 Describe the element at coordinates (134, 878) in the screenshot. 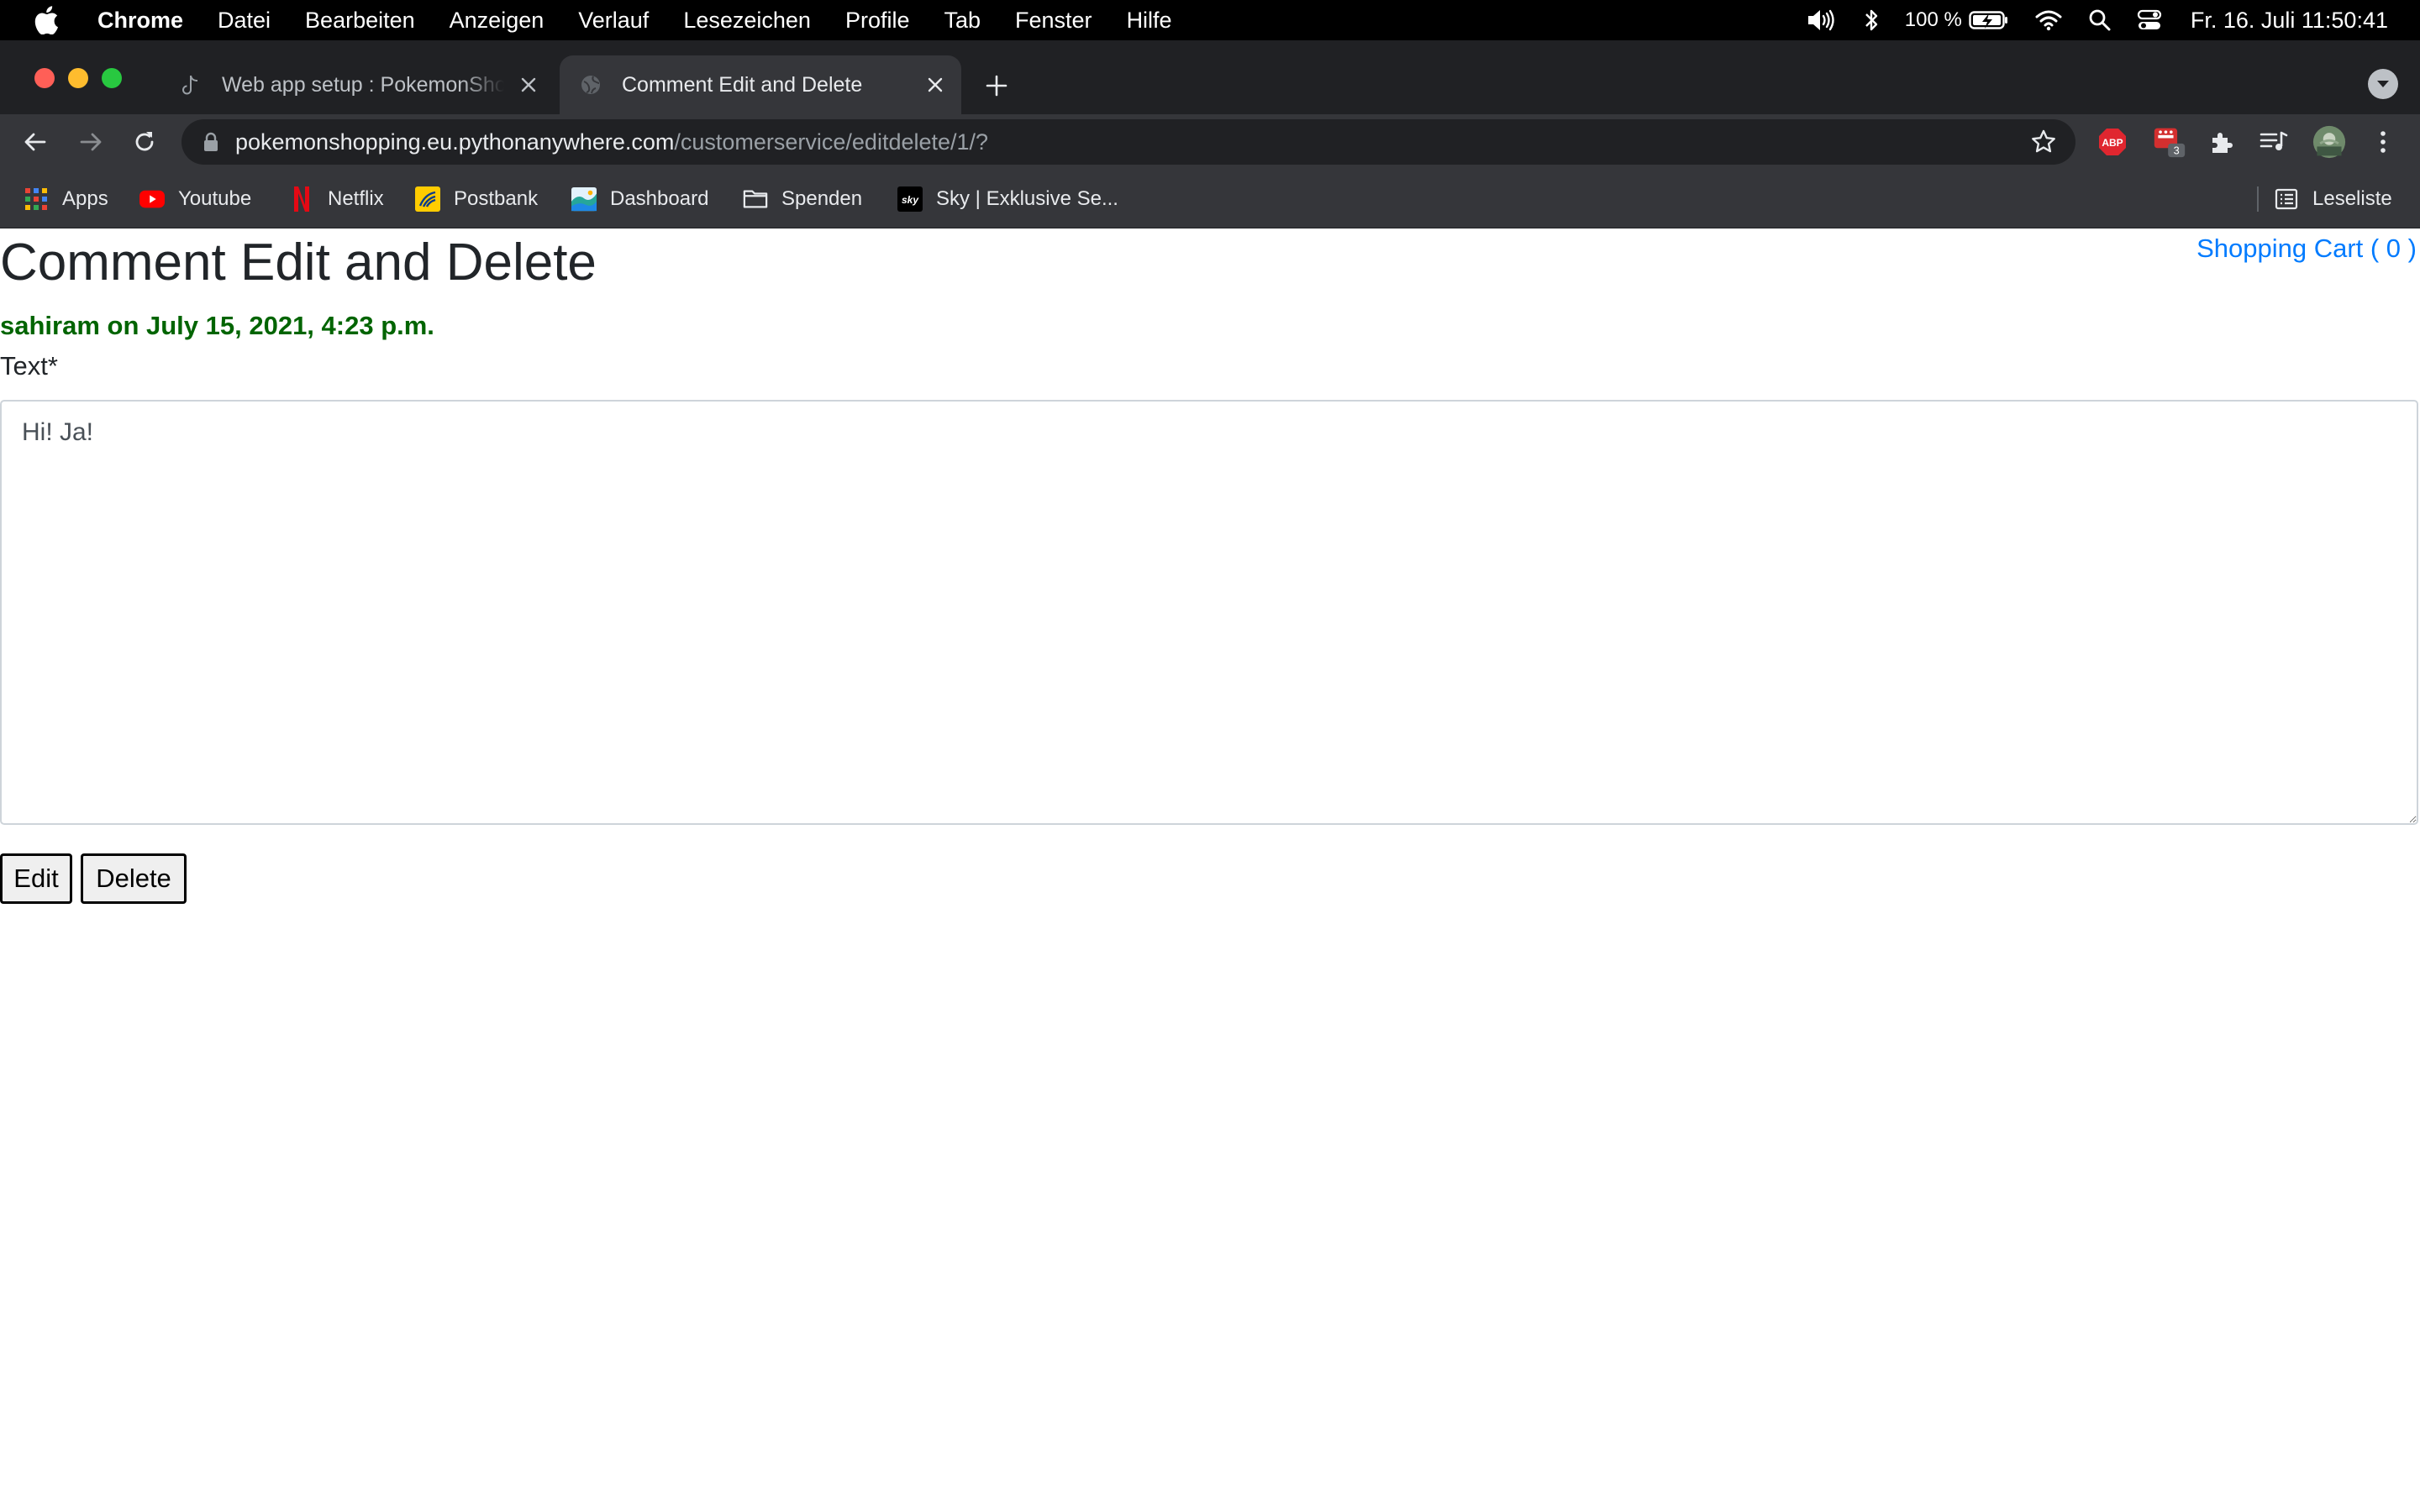

I see `delete-button: Delete` at that location.